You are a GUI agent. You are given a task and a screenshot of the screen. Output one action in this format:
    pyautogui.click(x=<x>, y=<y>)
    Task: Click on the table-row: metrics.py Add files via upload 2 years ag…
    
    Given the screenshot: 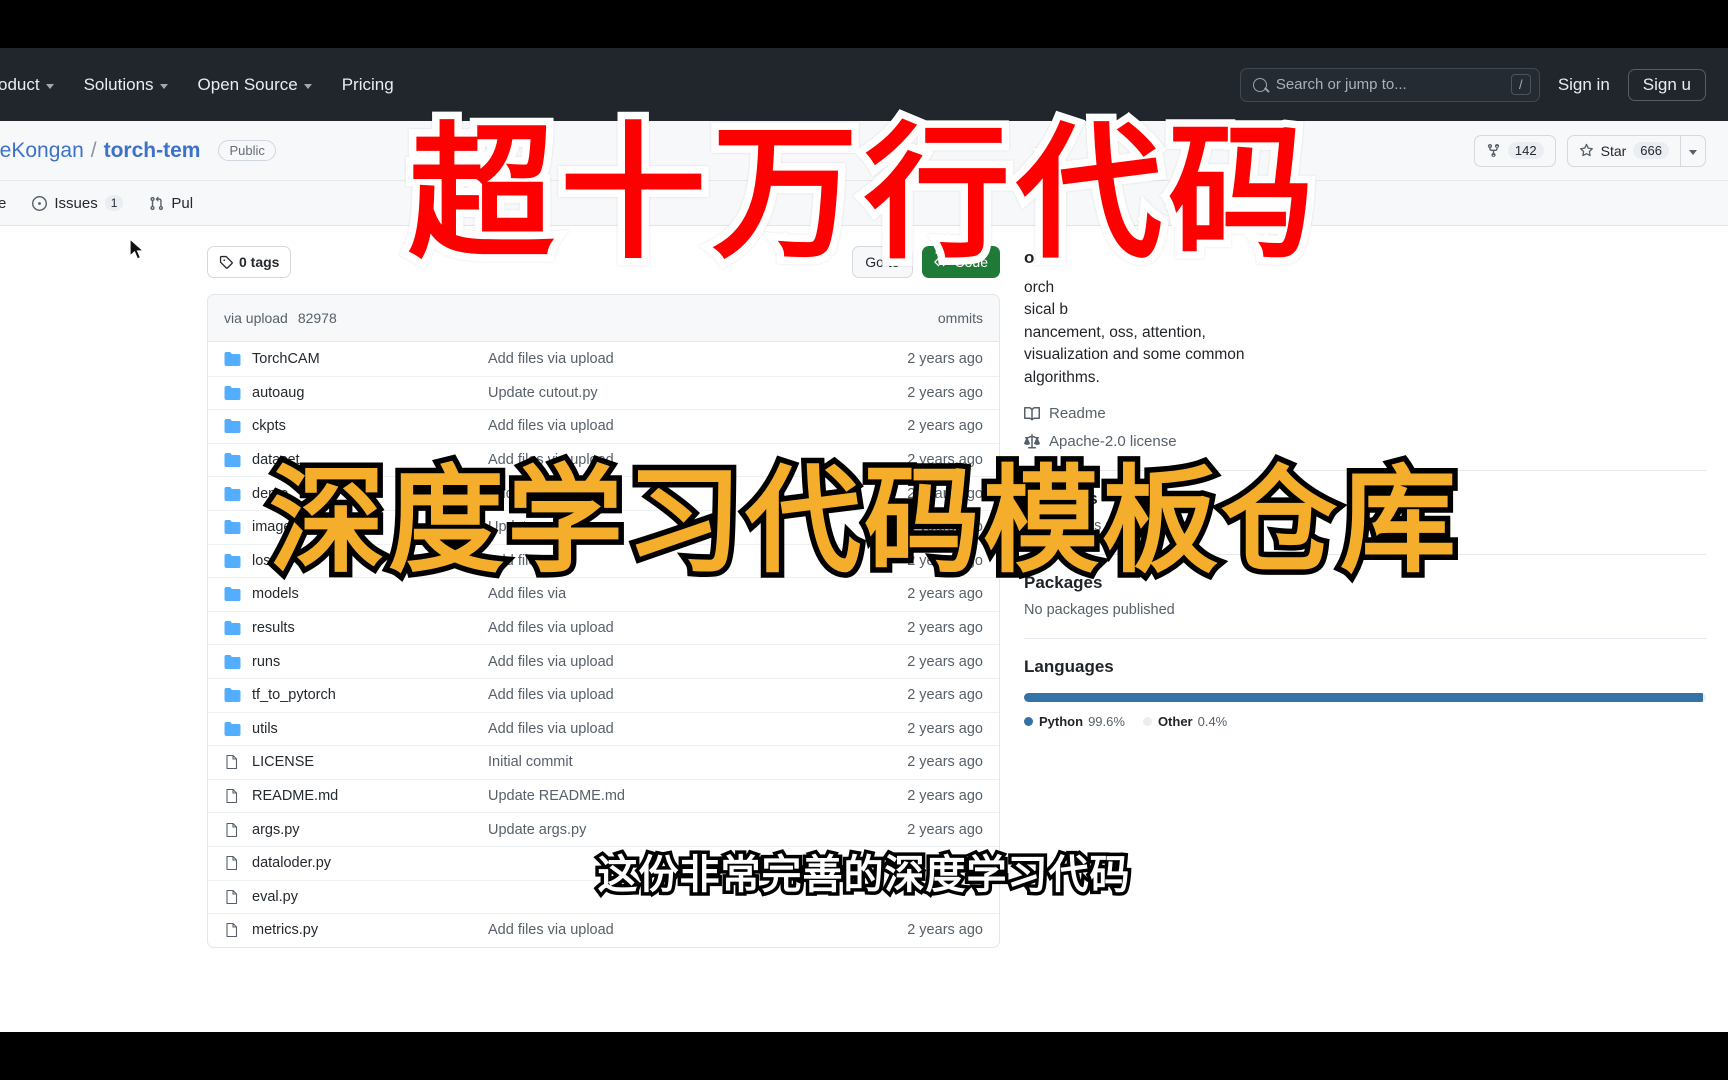 What is the action you would take?
    pyautogui.click(x=603, y=930)
    